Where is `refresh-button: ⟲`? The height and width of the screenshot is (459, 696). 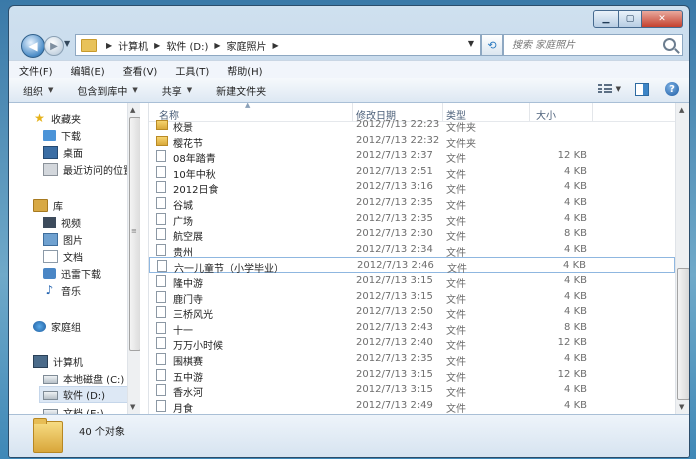 refresh-button: ⟲ is located at coordinates (492, 45).